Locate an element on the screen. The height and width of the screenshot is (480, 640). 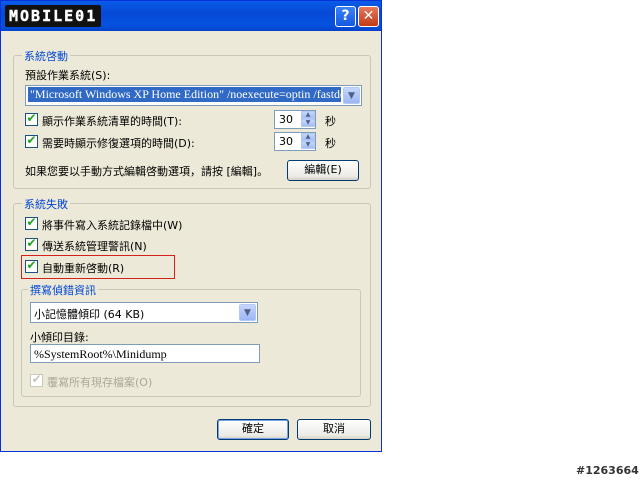
send-alert-label: 傳送系統管理警訊(N) is located at coordinates (94, 246).